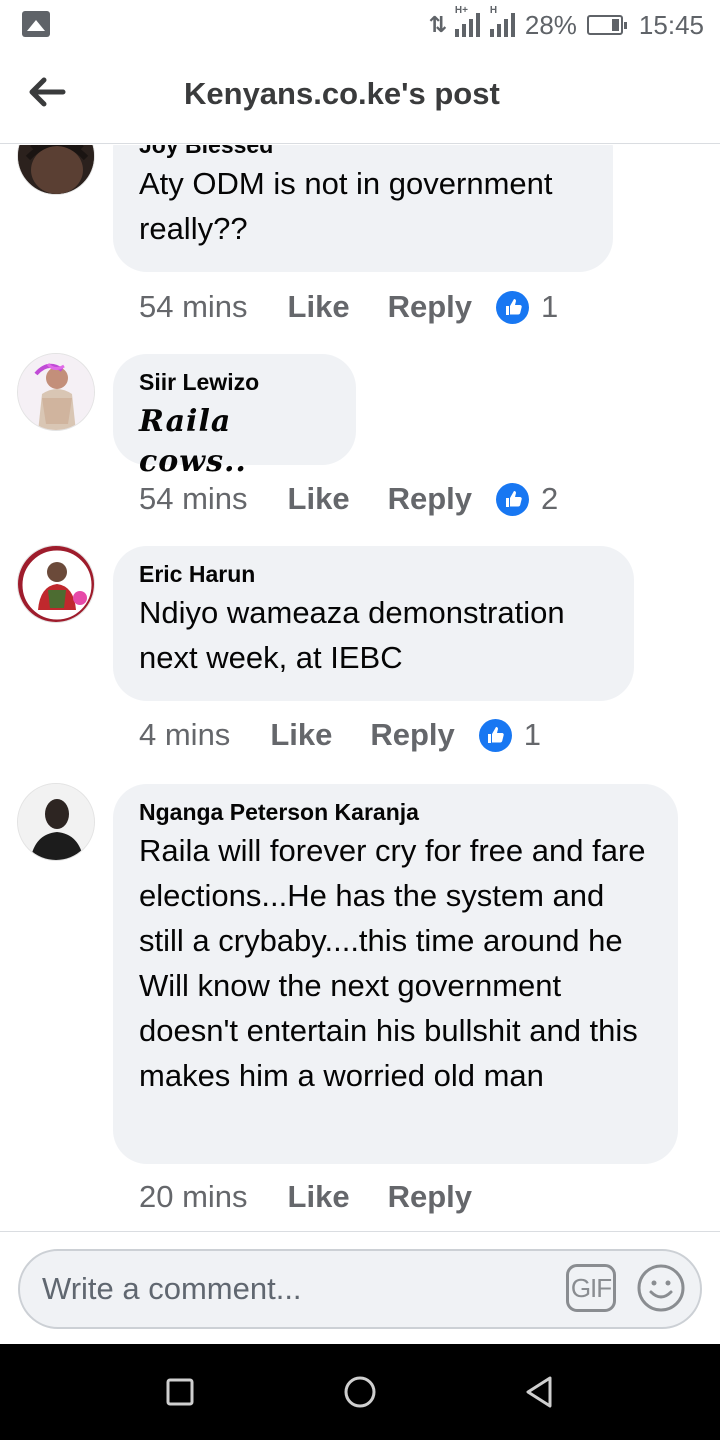 This screenshot has width=720, height=1440. What do you see at coordinates (467, 21) in the screenshot?
I see `signal-strength-icon: H+` at bounding box center [467, 21].